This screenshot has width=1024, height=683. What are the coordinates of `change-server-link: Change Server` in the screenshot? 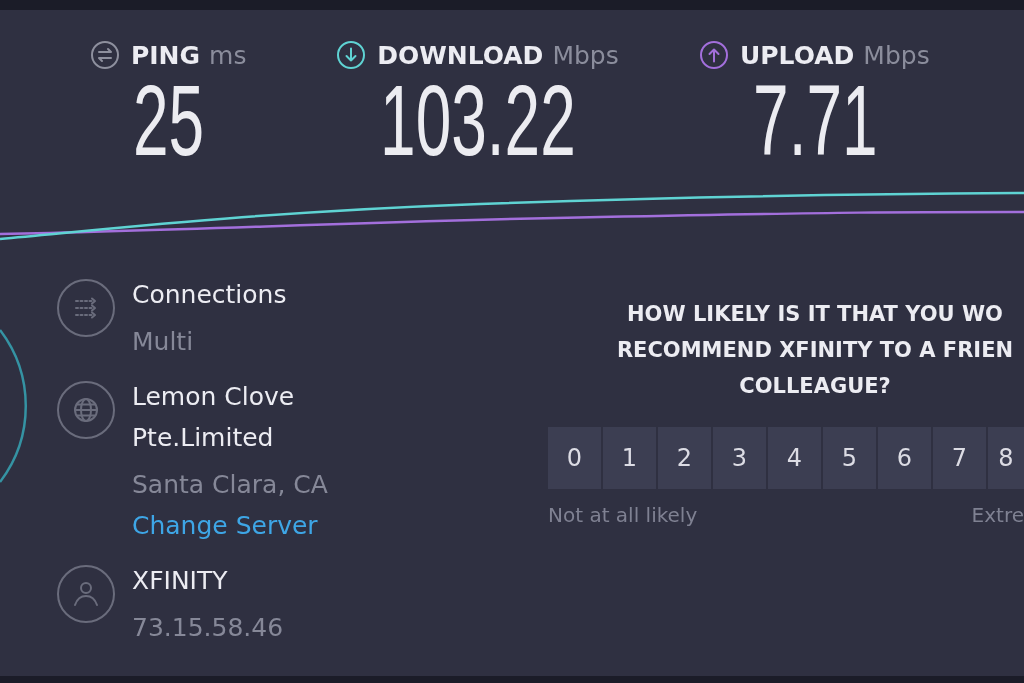 It's located at (225, 525).